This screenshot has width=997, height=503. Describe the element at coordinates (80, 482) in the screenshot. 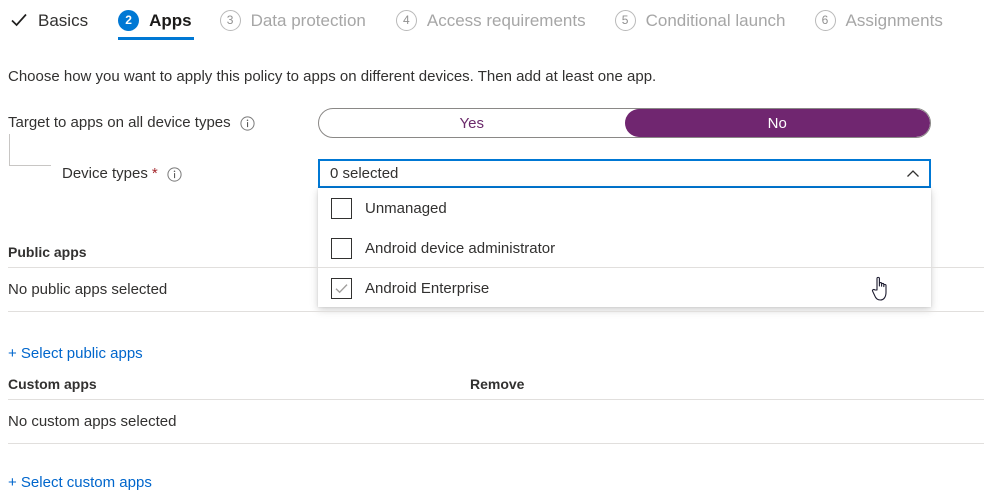

I see `select-custom-apps-link: + Select custom apps` at that location.